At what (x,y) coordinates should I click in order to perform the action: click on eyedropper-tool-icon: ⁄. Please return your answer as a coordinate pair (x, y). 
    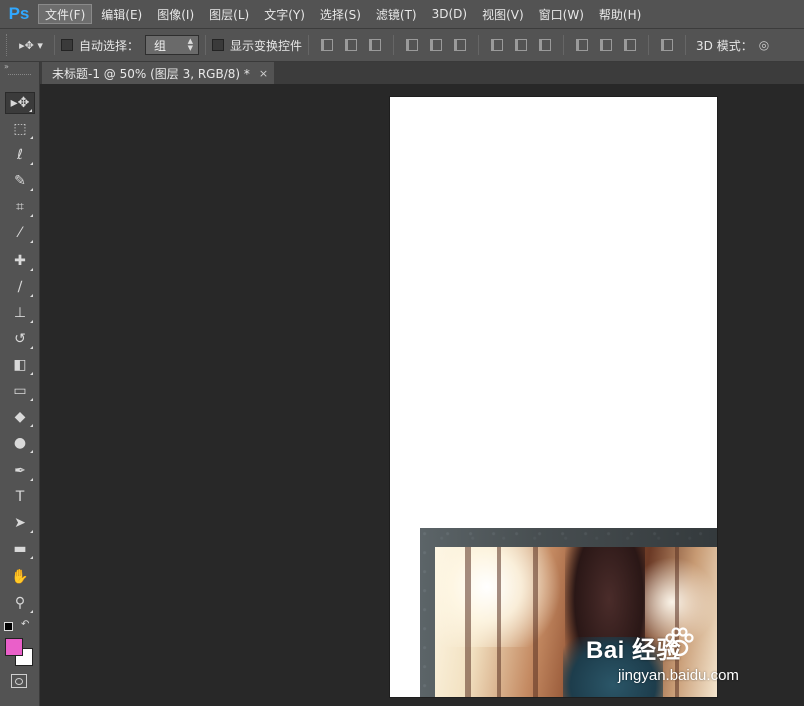
    Looking at the image, I should click on (20, 233).